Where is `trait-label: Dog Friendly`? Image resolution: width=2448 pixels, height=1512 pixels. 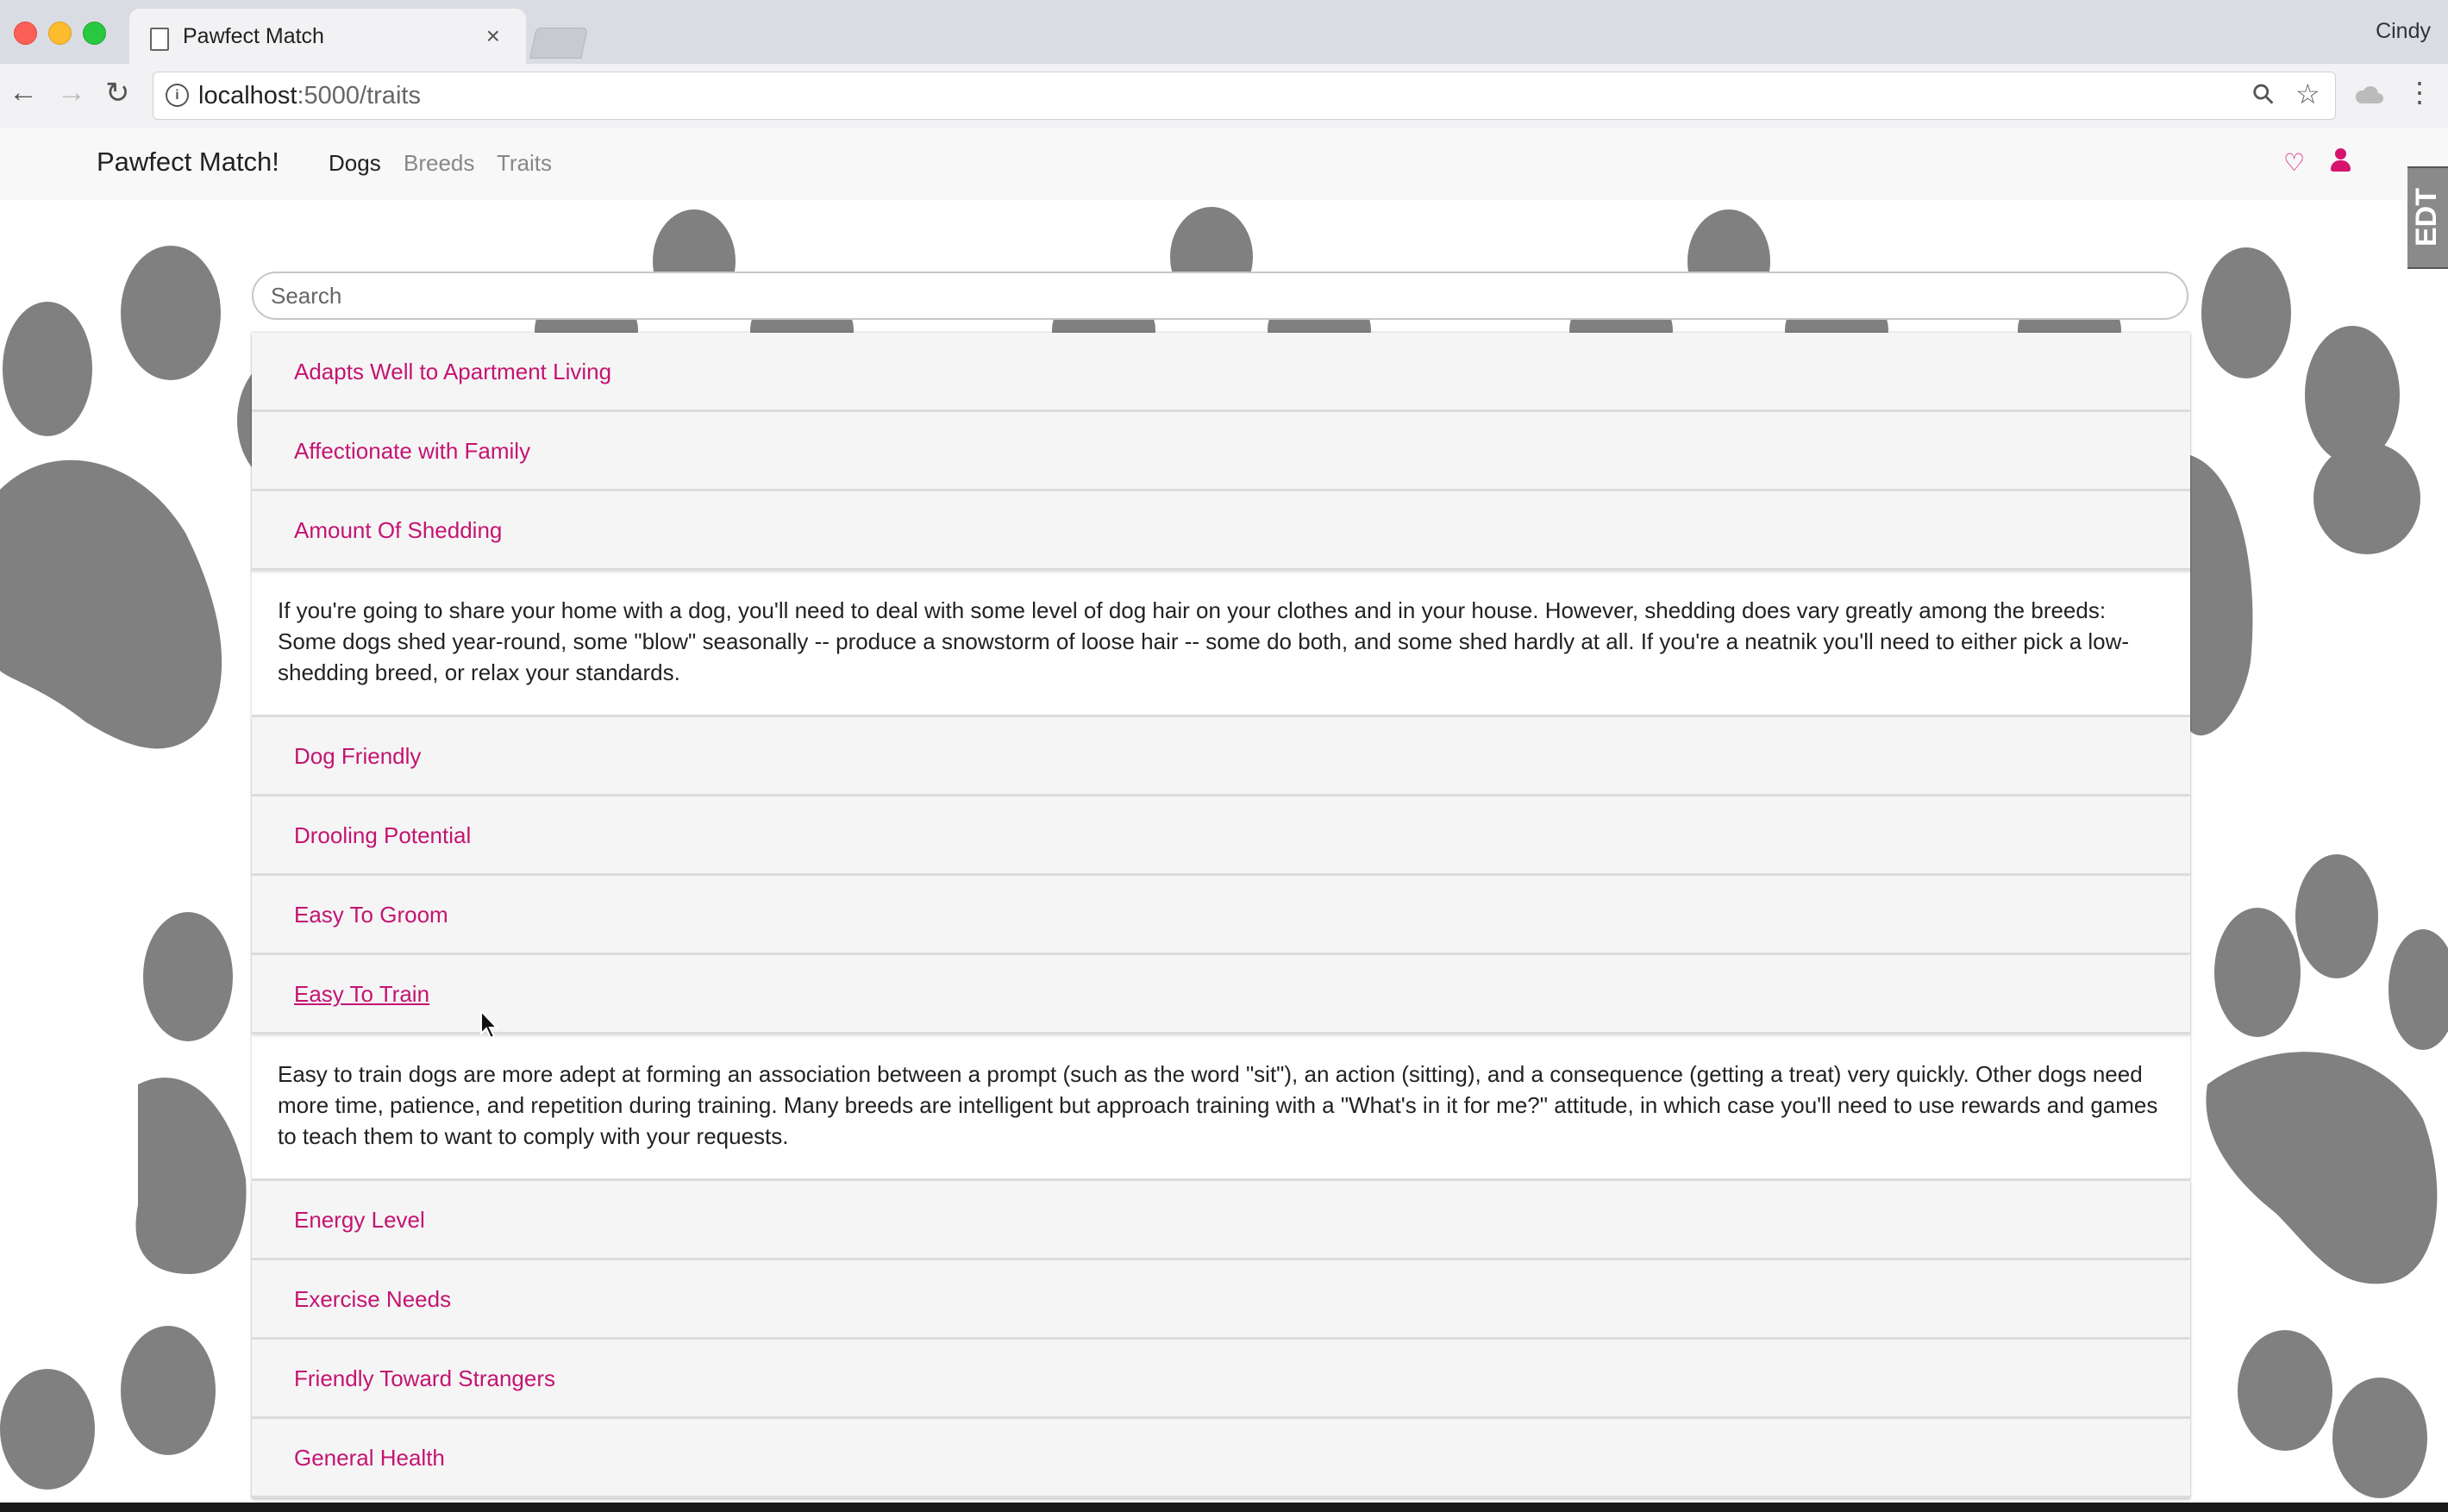 trait-label: Dog Friendly is located at coordinates (357, 756).